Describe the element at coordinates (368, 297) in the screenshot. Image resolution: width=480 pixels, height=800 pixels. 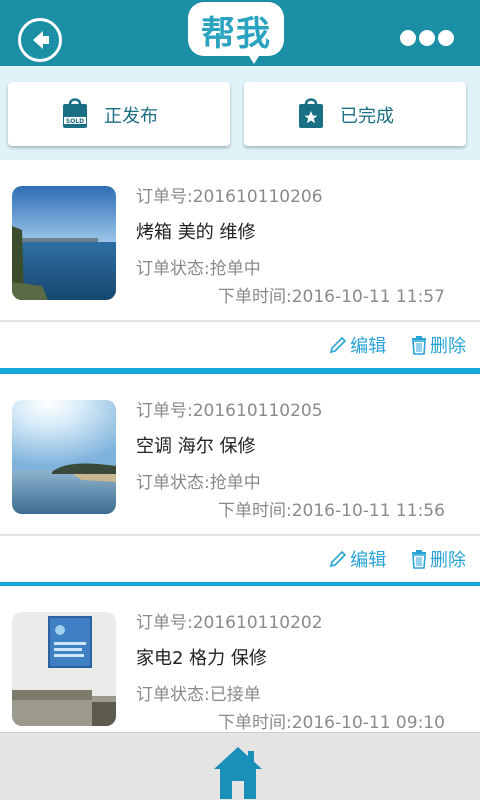
I see `order-time: 2016-10-11 11:57` at that location.